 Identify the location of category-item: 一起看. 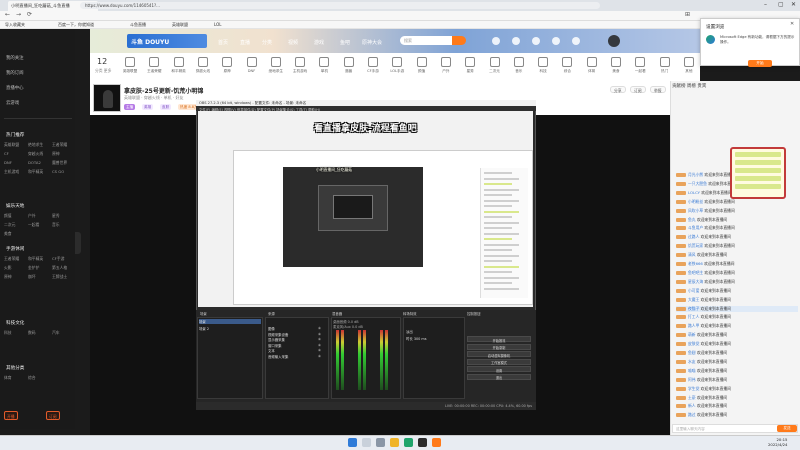
(640, 65).